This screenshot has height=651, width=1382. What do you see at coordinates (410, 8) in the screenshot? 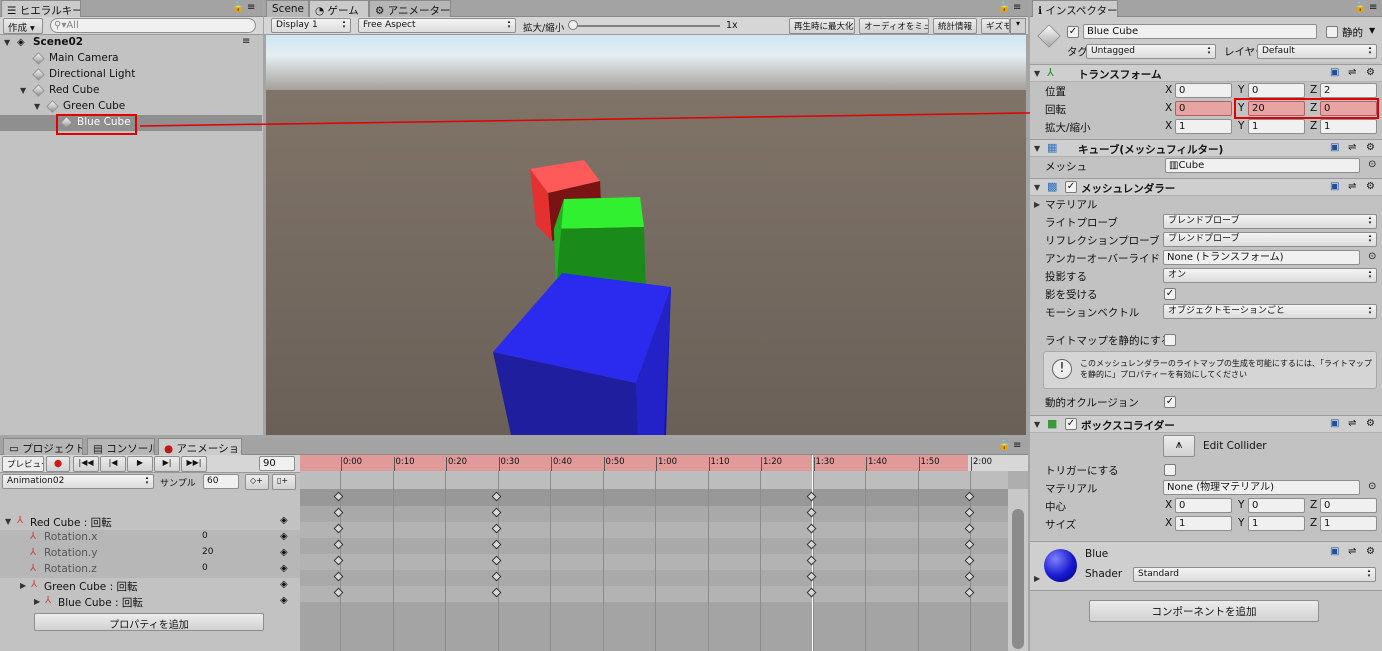
I see `tab-animator: ⚙ アニメーター` at bounding box center [410, 8].